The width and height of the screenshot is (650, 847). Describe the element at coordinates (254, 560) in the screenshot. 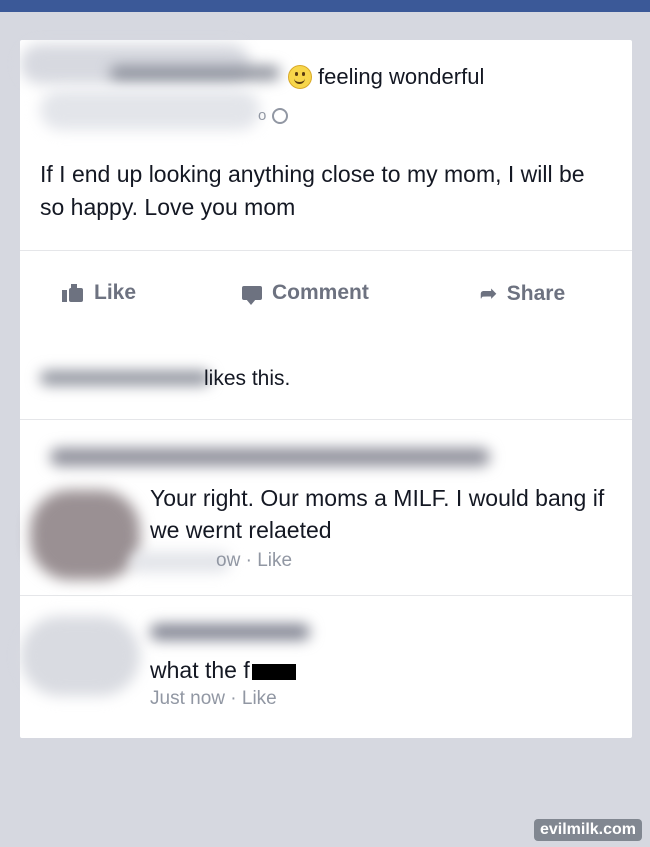

I see `comment-meta: ow · Like` at that location.